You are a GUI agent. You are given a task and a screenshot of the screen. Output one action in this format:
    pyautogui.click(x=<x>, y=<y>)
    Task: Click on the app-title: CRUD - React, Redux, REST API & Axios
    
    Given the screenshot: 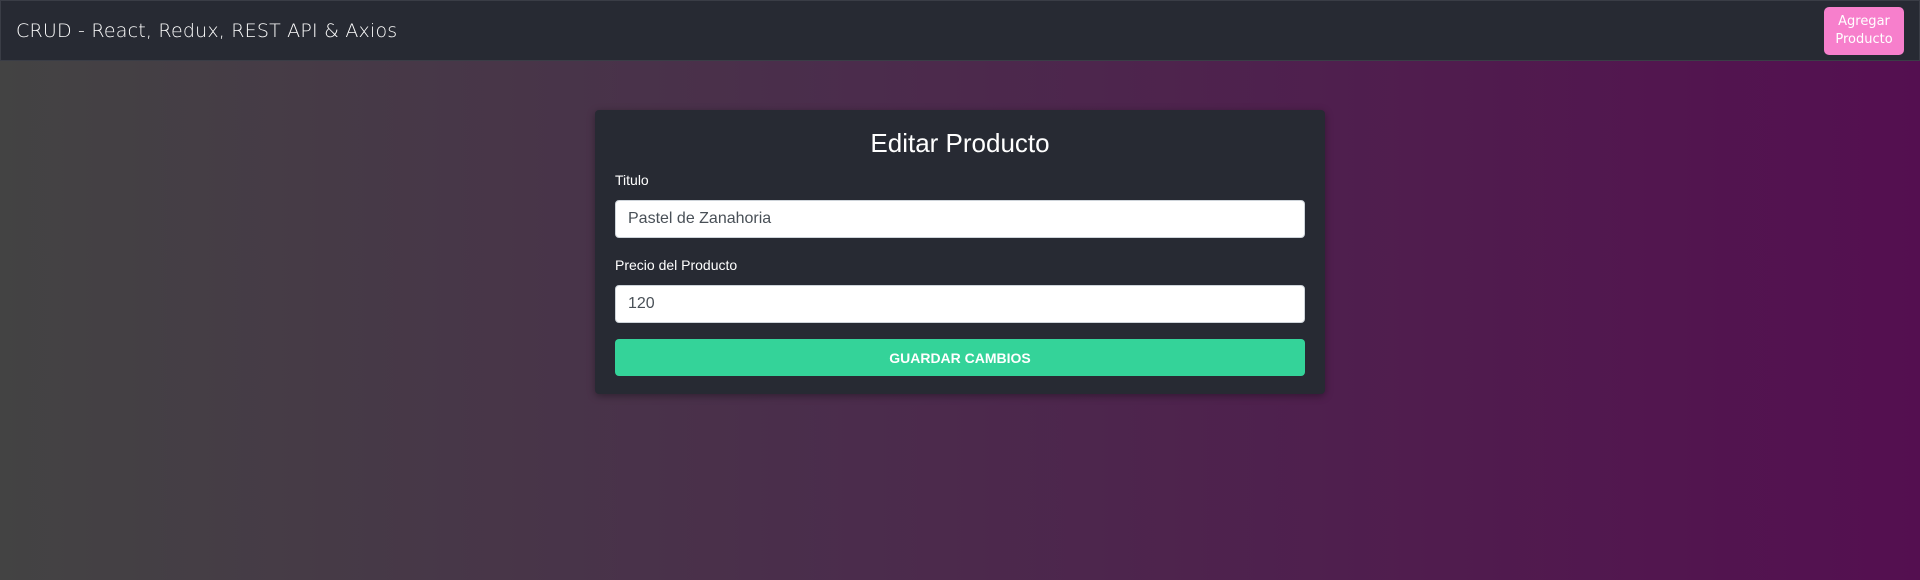 What is the action you would take?
    pyautogui.click(x=206, y=31)
    